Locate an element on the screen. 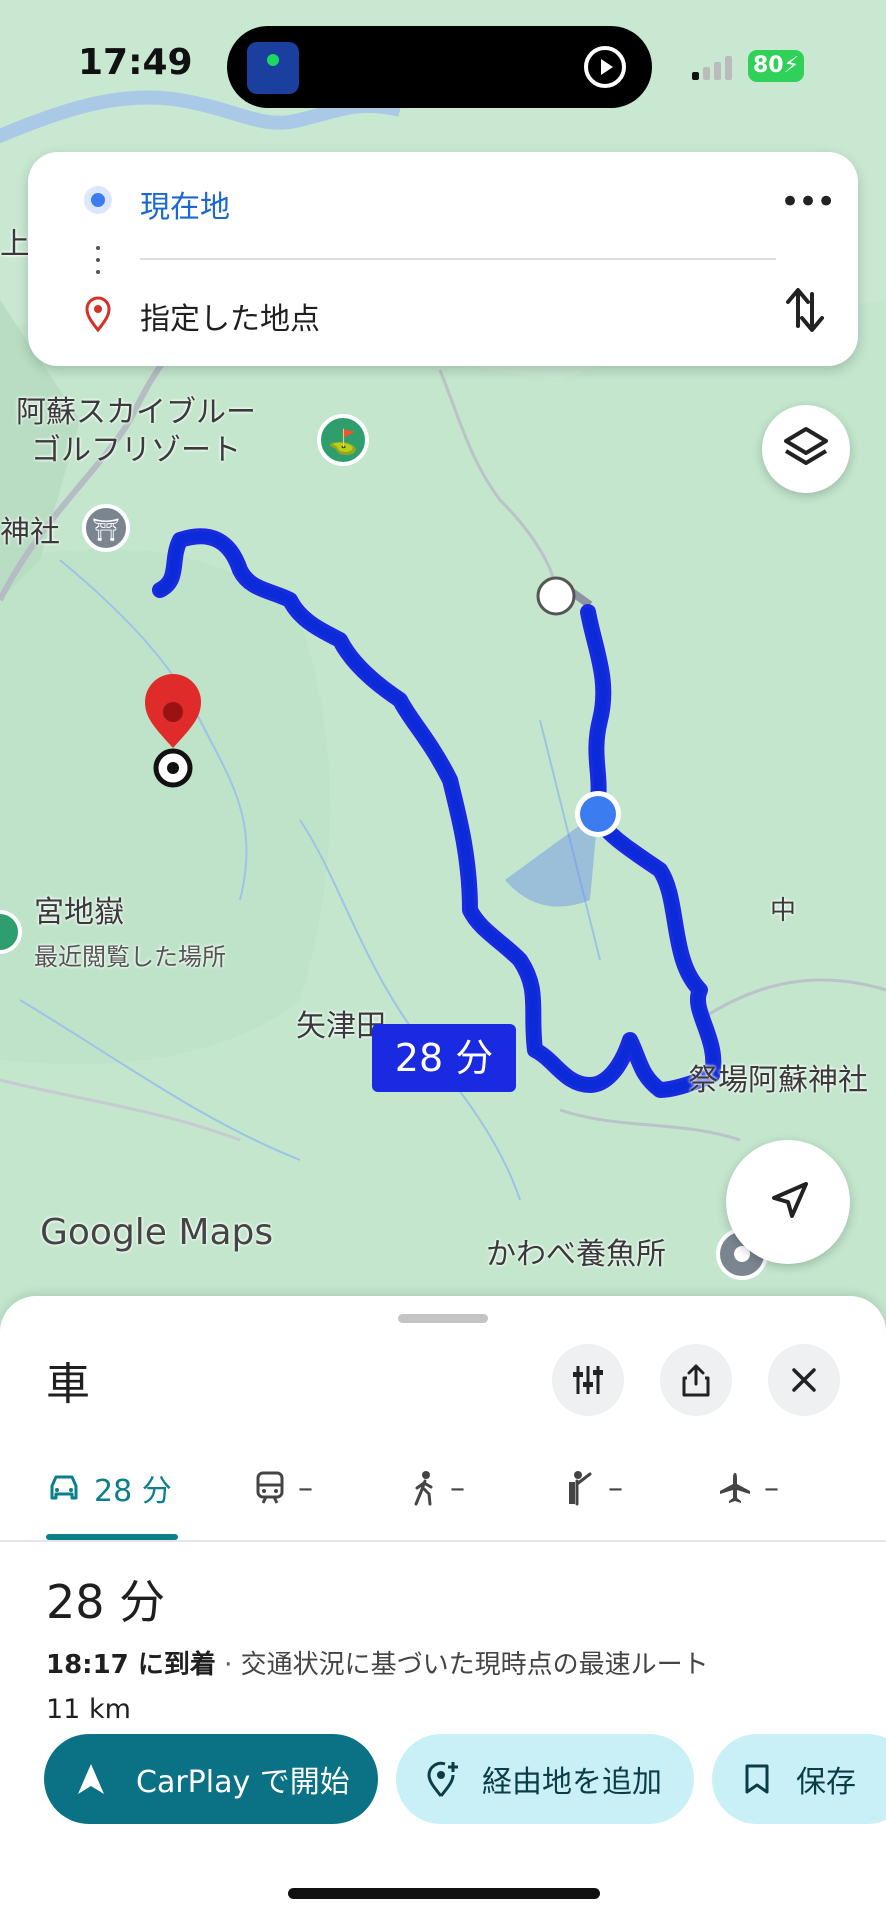 The width and height of the screenshot is (886, 1920). close-icon is located at coordinates (804, 1380).